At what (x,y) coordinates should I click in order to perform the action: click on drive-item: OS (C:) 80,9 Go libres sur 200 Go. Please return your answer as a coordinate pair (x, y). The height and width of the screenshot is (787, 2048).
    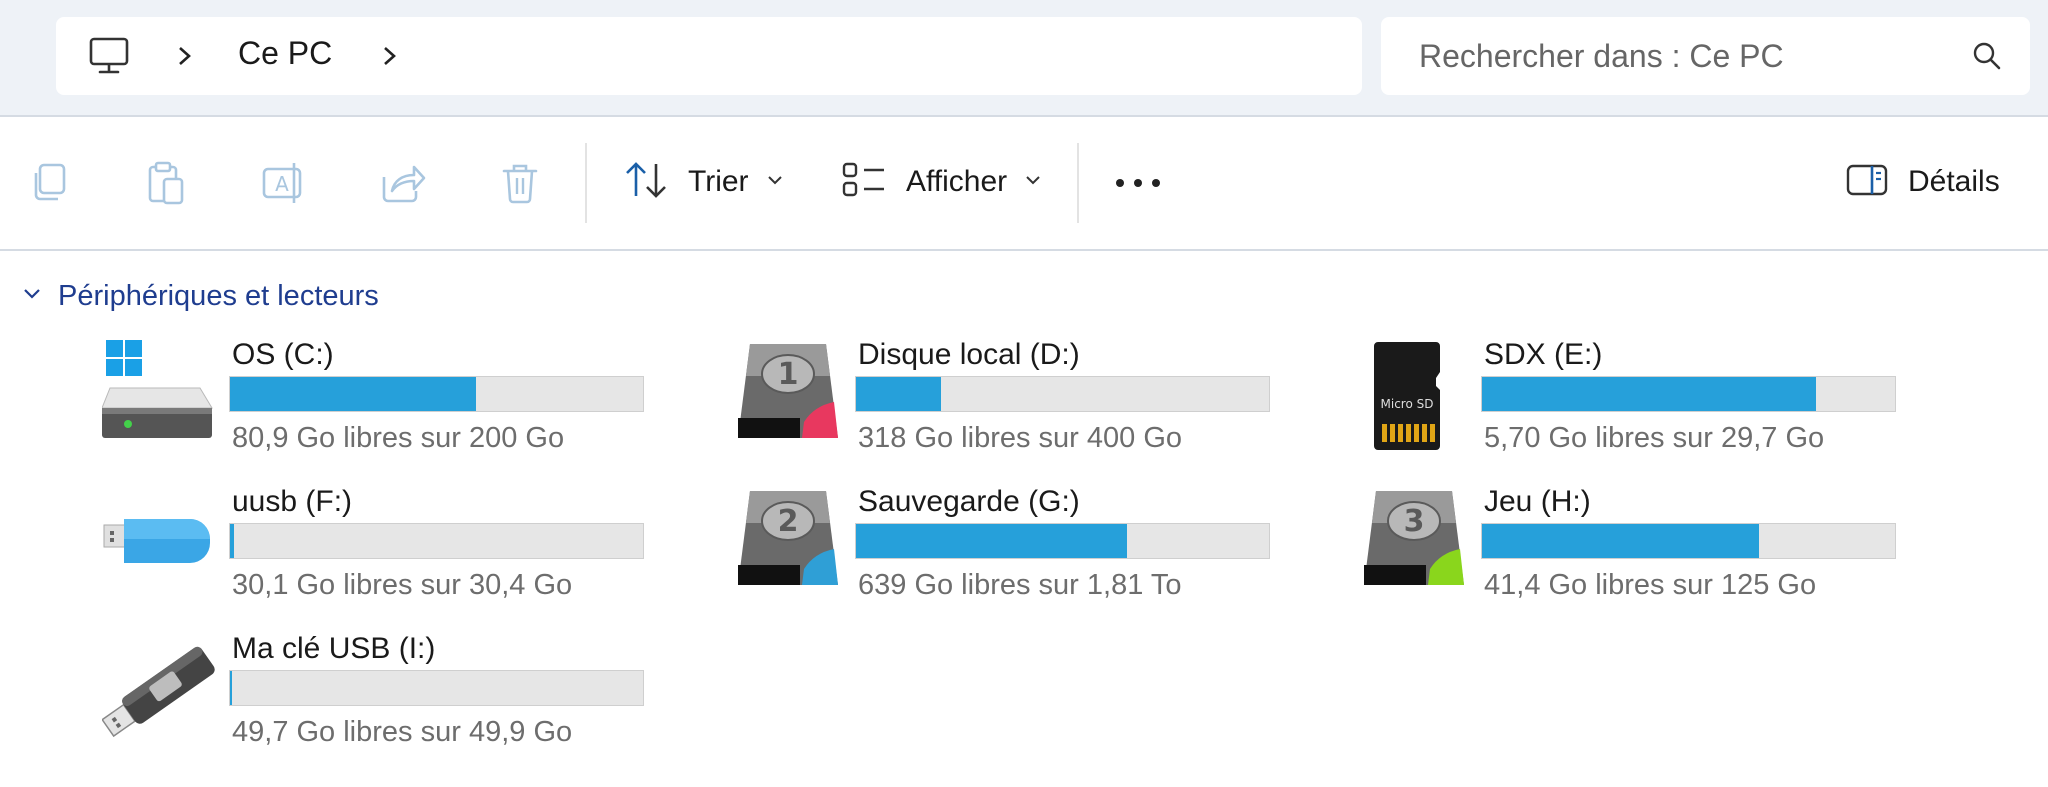
    Looking at the image, I should click on (401, 401).